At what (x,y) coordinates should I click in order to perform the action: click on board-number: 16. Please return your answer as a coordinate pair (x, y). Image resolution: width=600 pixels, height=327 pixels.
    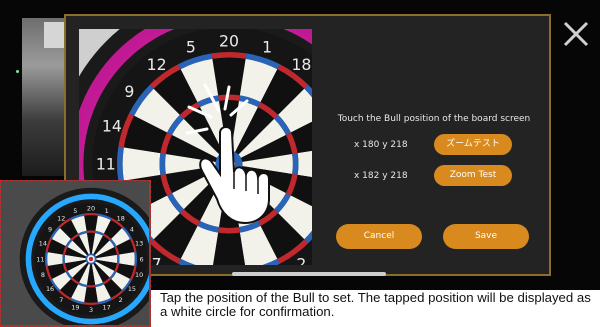
    Looking at the image, I should click on (50, 289).